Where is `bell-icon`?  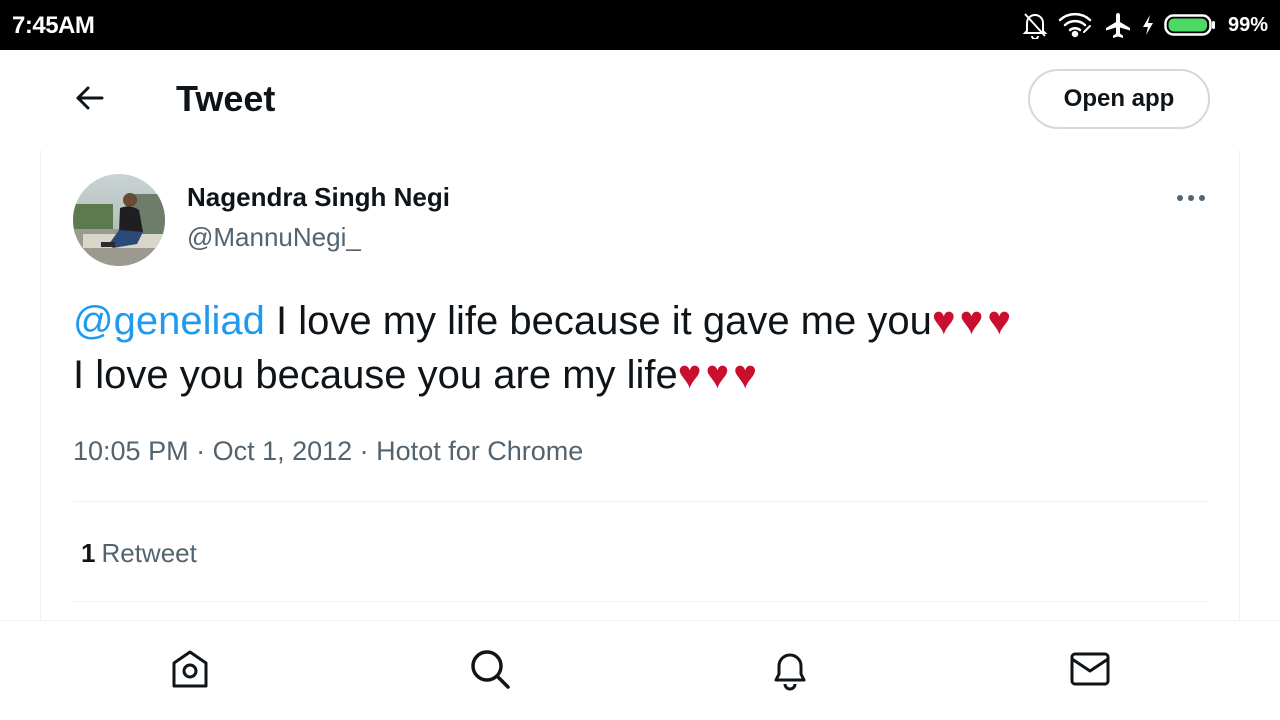 bell-icon is located at coordinates (790, 671).